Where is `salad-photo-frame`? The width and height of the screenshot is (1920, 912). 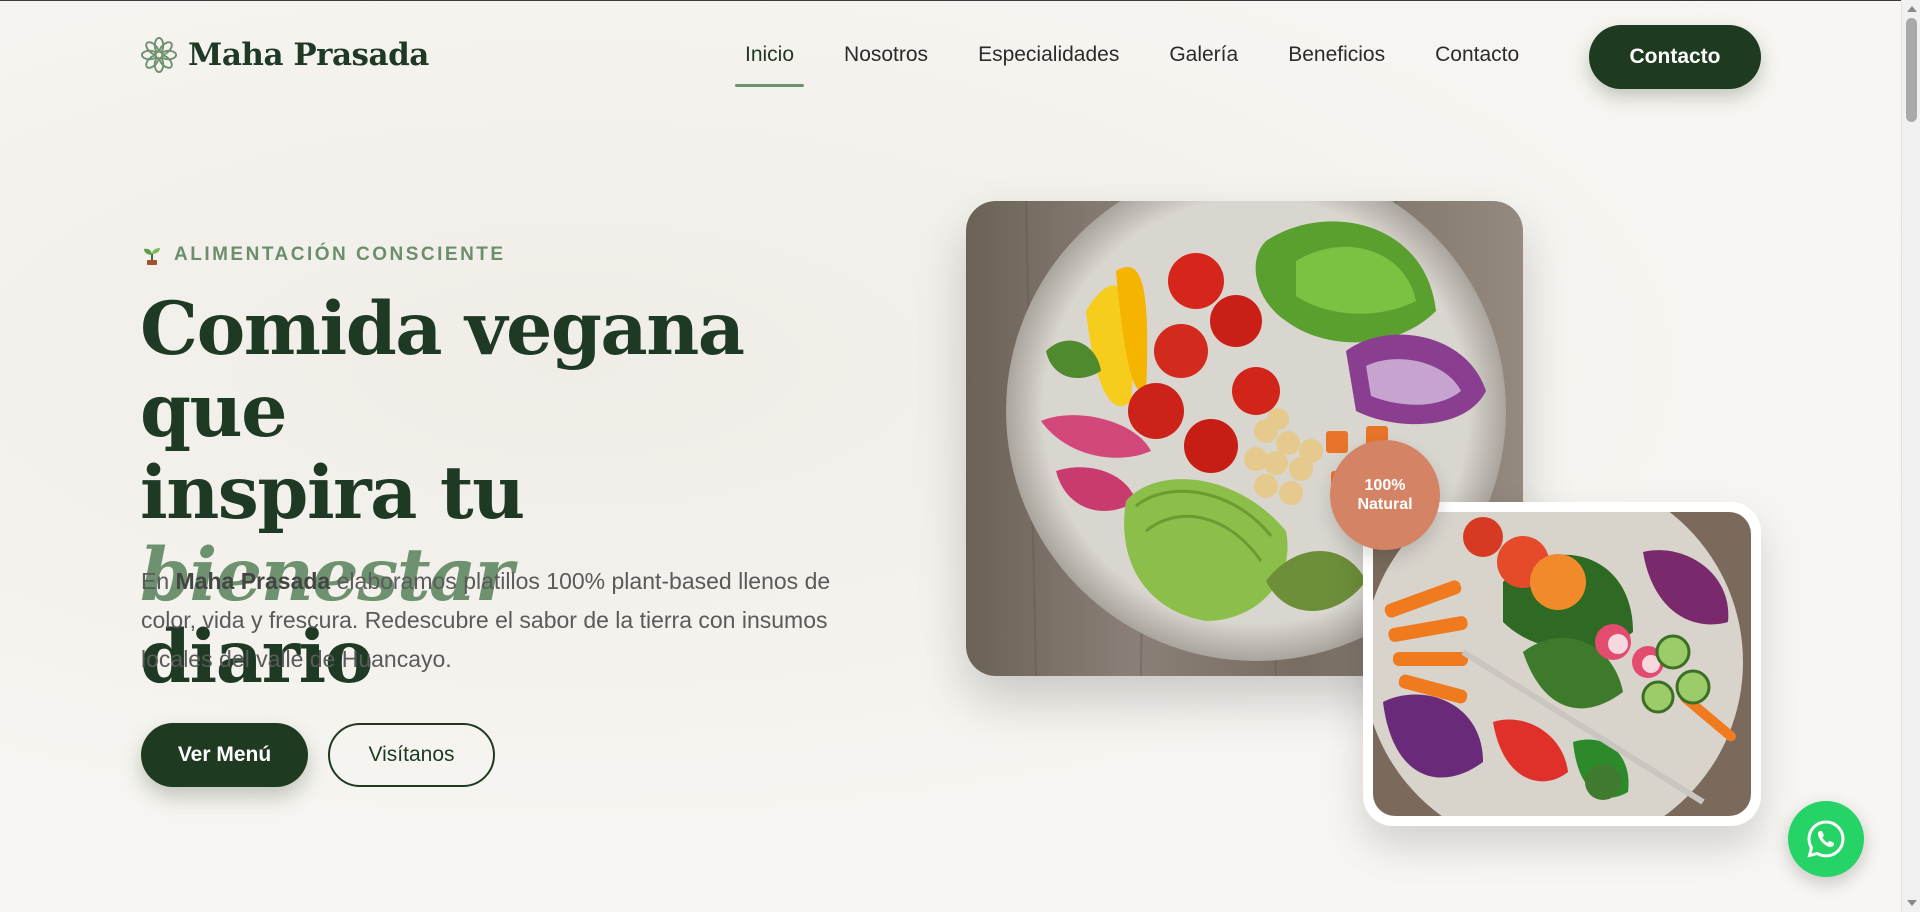
salad-photo-frame is located at coordinates (1562, 664).